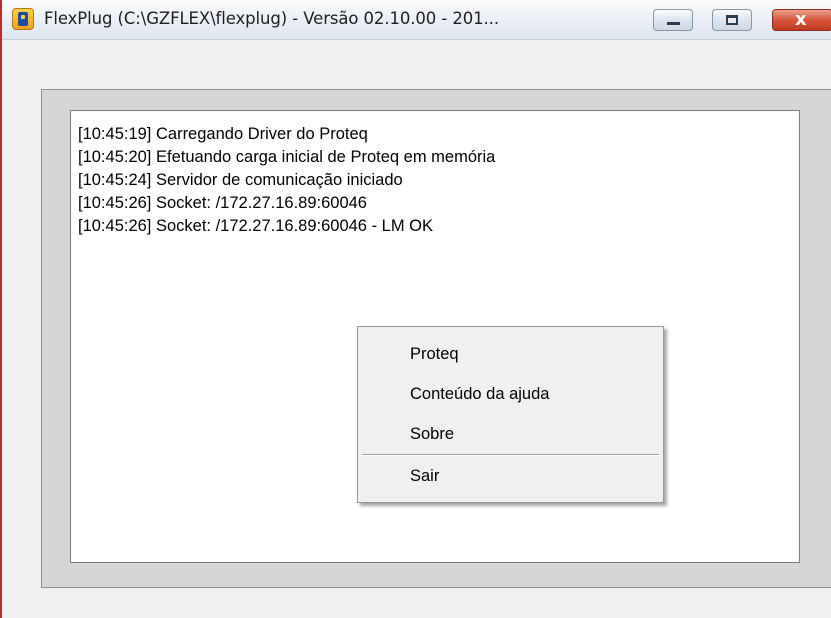 The height and width of the screenshot is (618, 831). I want to click on menu-item-exit: Sair, so click(510, 476).